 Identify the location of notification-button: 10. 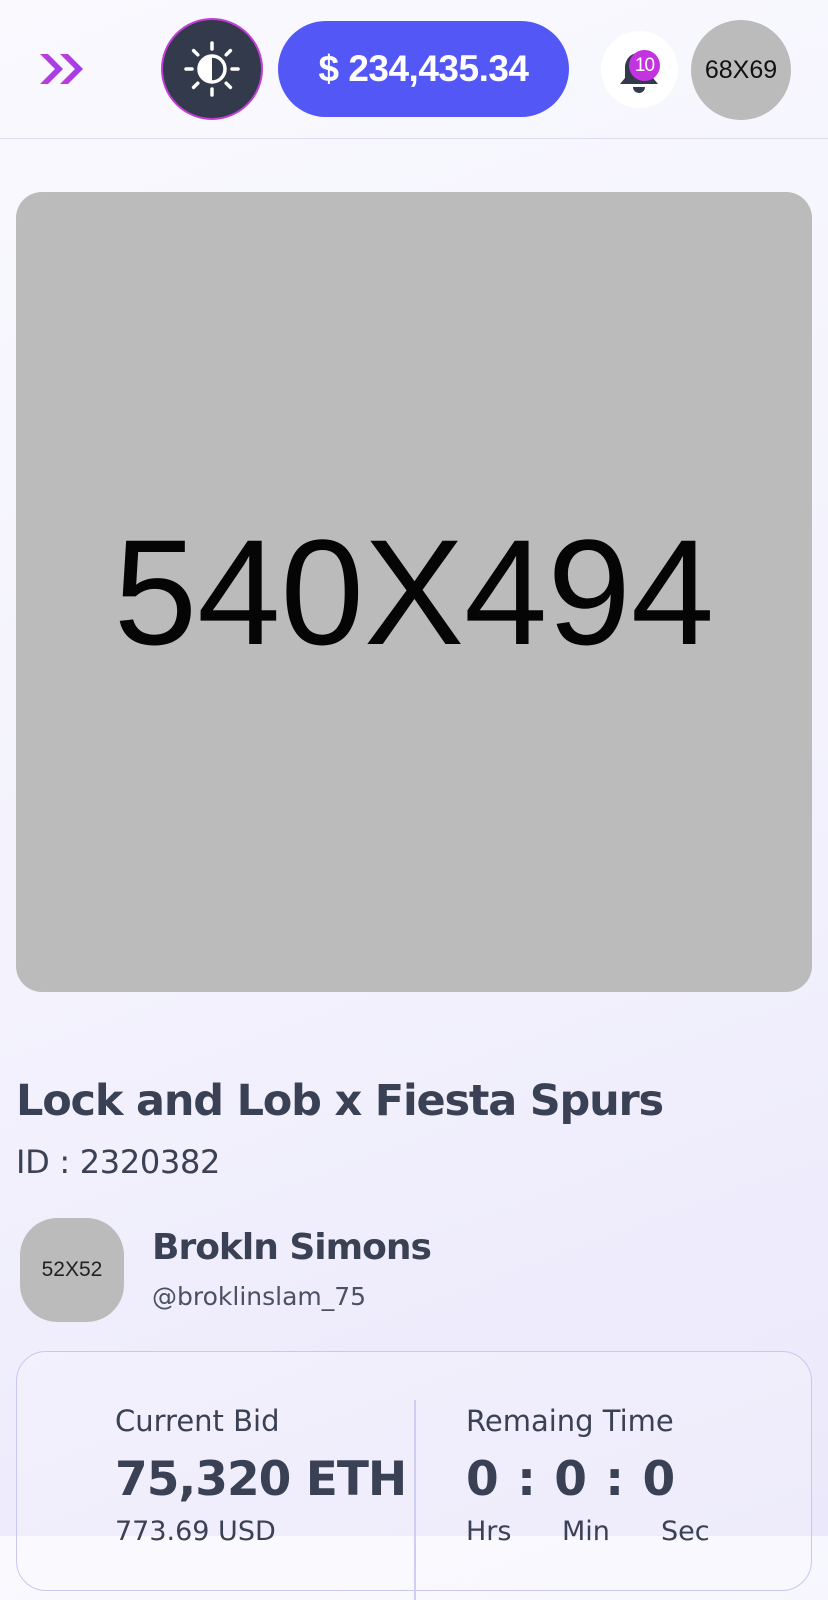
(639, 69).